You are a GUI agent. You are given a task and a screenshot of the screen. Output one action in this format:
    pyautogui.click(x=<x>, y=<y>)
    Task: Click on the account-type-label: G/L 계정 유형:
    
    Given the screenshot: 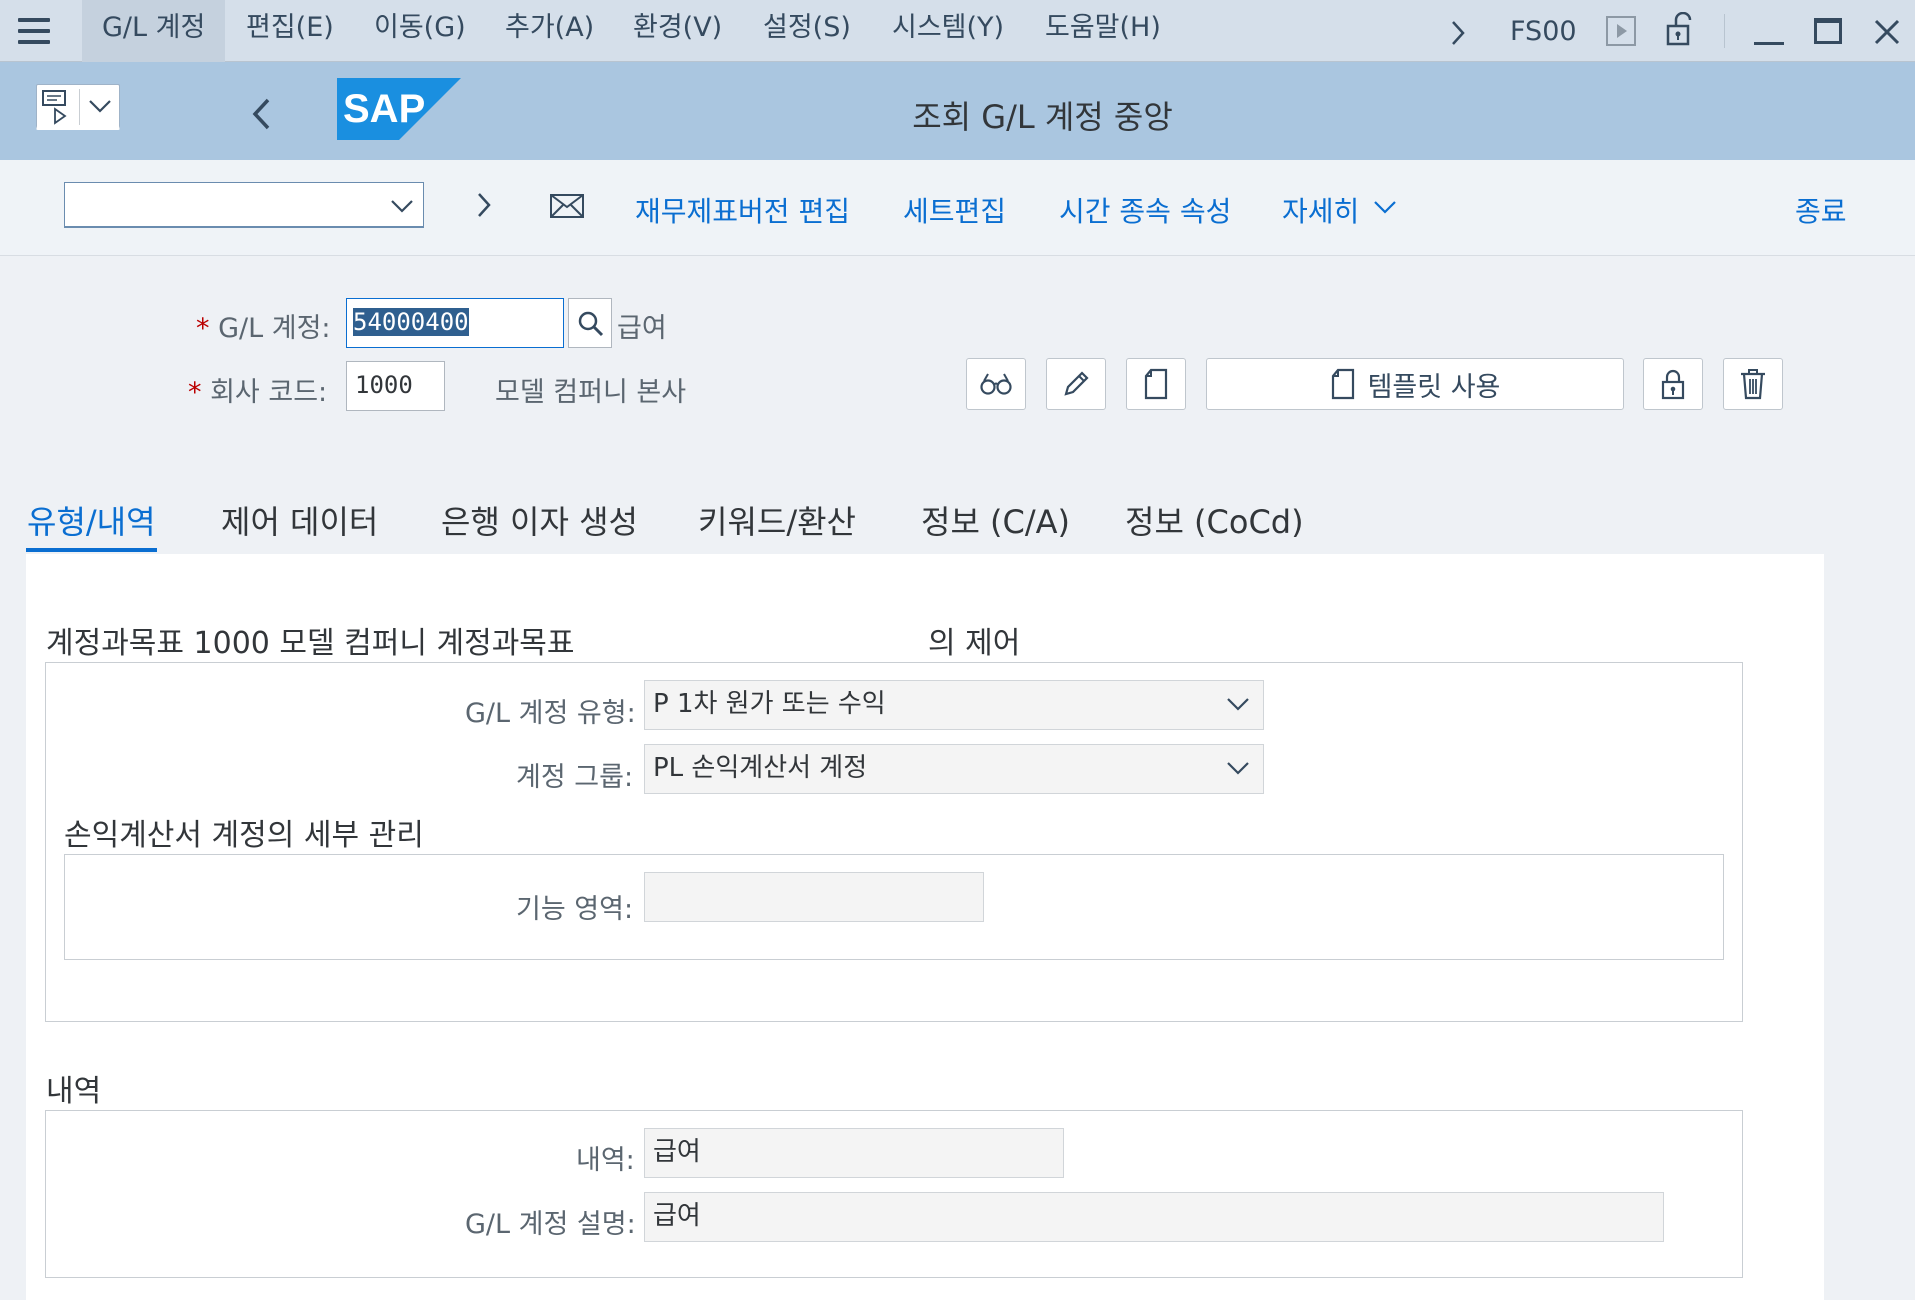 What is the action you would take?
    pyautogui.click(x=550, y=713)
    